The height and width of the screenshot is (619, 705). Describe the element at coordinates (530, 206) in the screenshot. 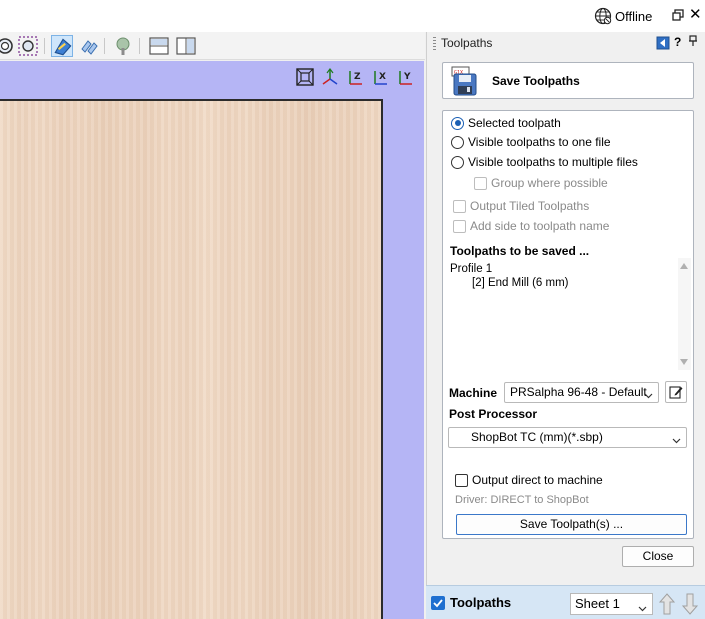

I see `tiled-toolpaths-label: Output Tiled Toolpaths` at that location.